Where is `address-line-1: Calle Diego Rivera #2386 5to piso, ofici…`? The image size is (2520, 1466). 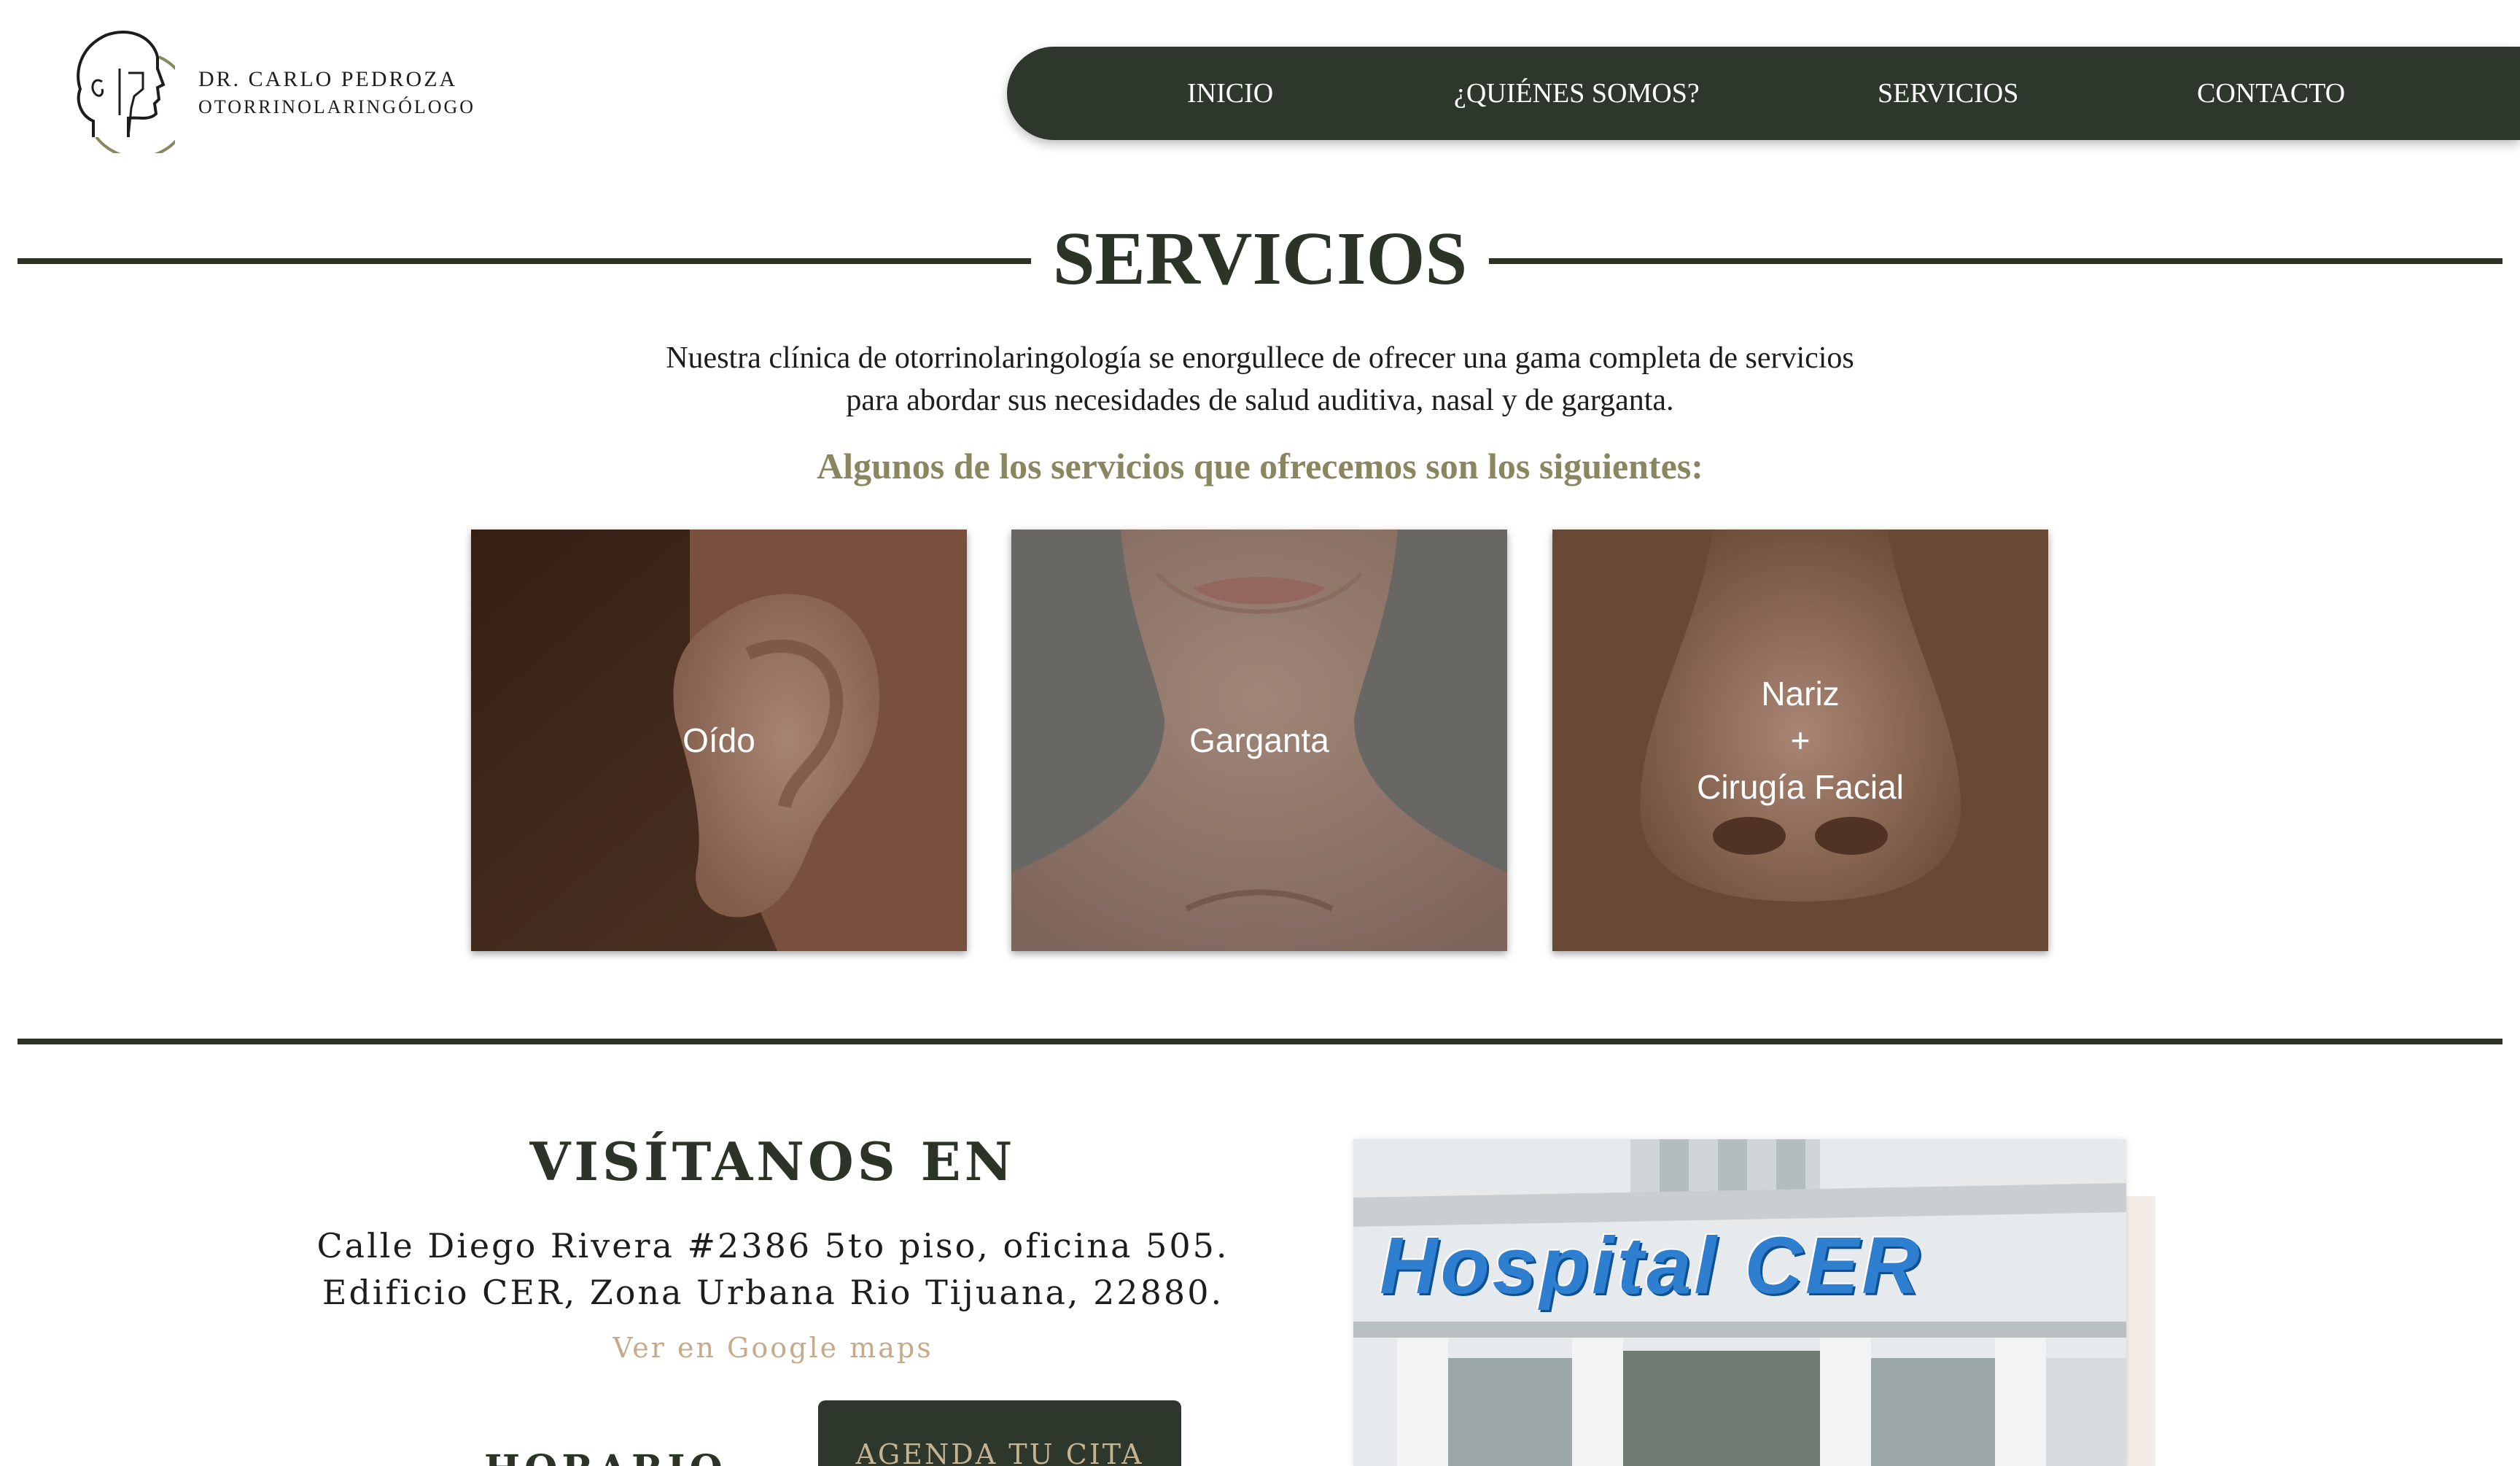
address-line-1: Calle Diego Rivera #2386 5to piso, ofici… is located at coordinates (772, 1246).